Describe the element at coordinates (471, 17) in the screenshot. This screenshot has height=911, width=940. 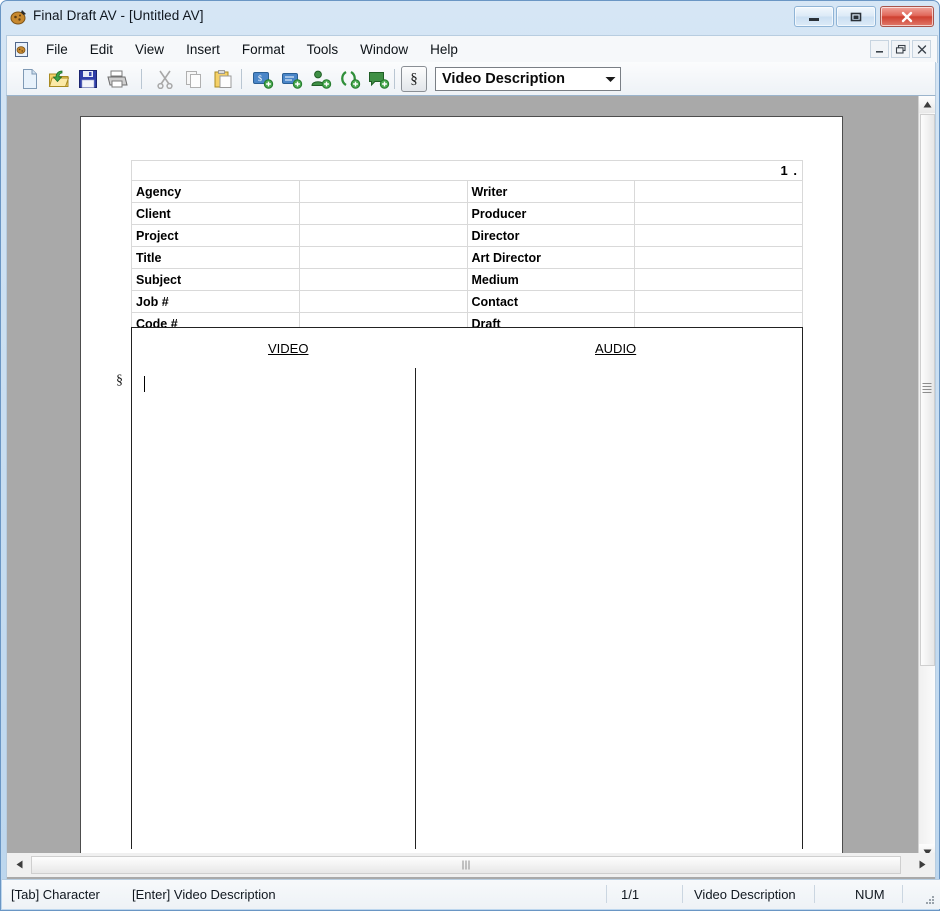
I see `title-bar: Final Draft AV - [Untitled AV]` at that location.